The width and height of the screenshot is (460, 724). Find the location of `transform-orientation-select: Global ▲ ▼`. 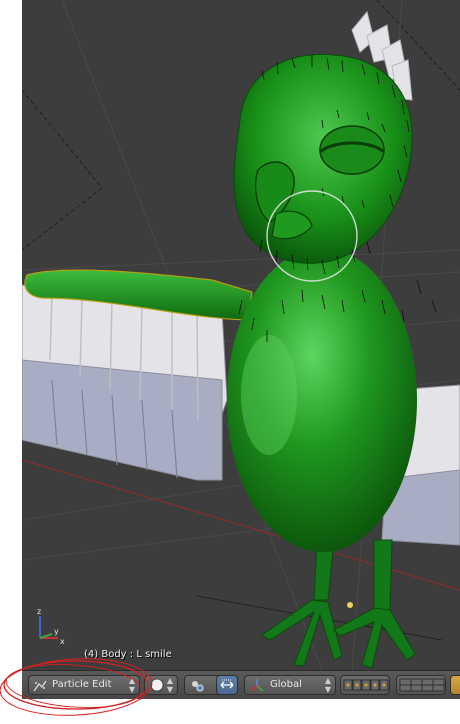

transform-orientation-select: Global ▲ ▼ is located at coordinates (290, 685).